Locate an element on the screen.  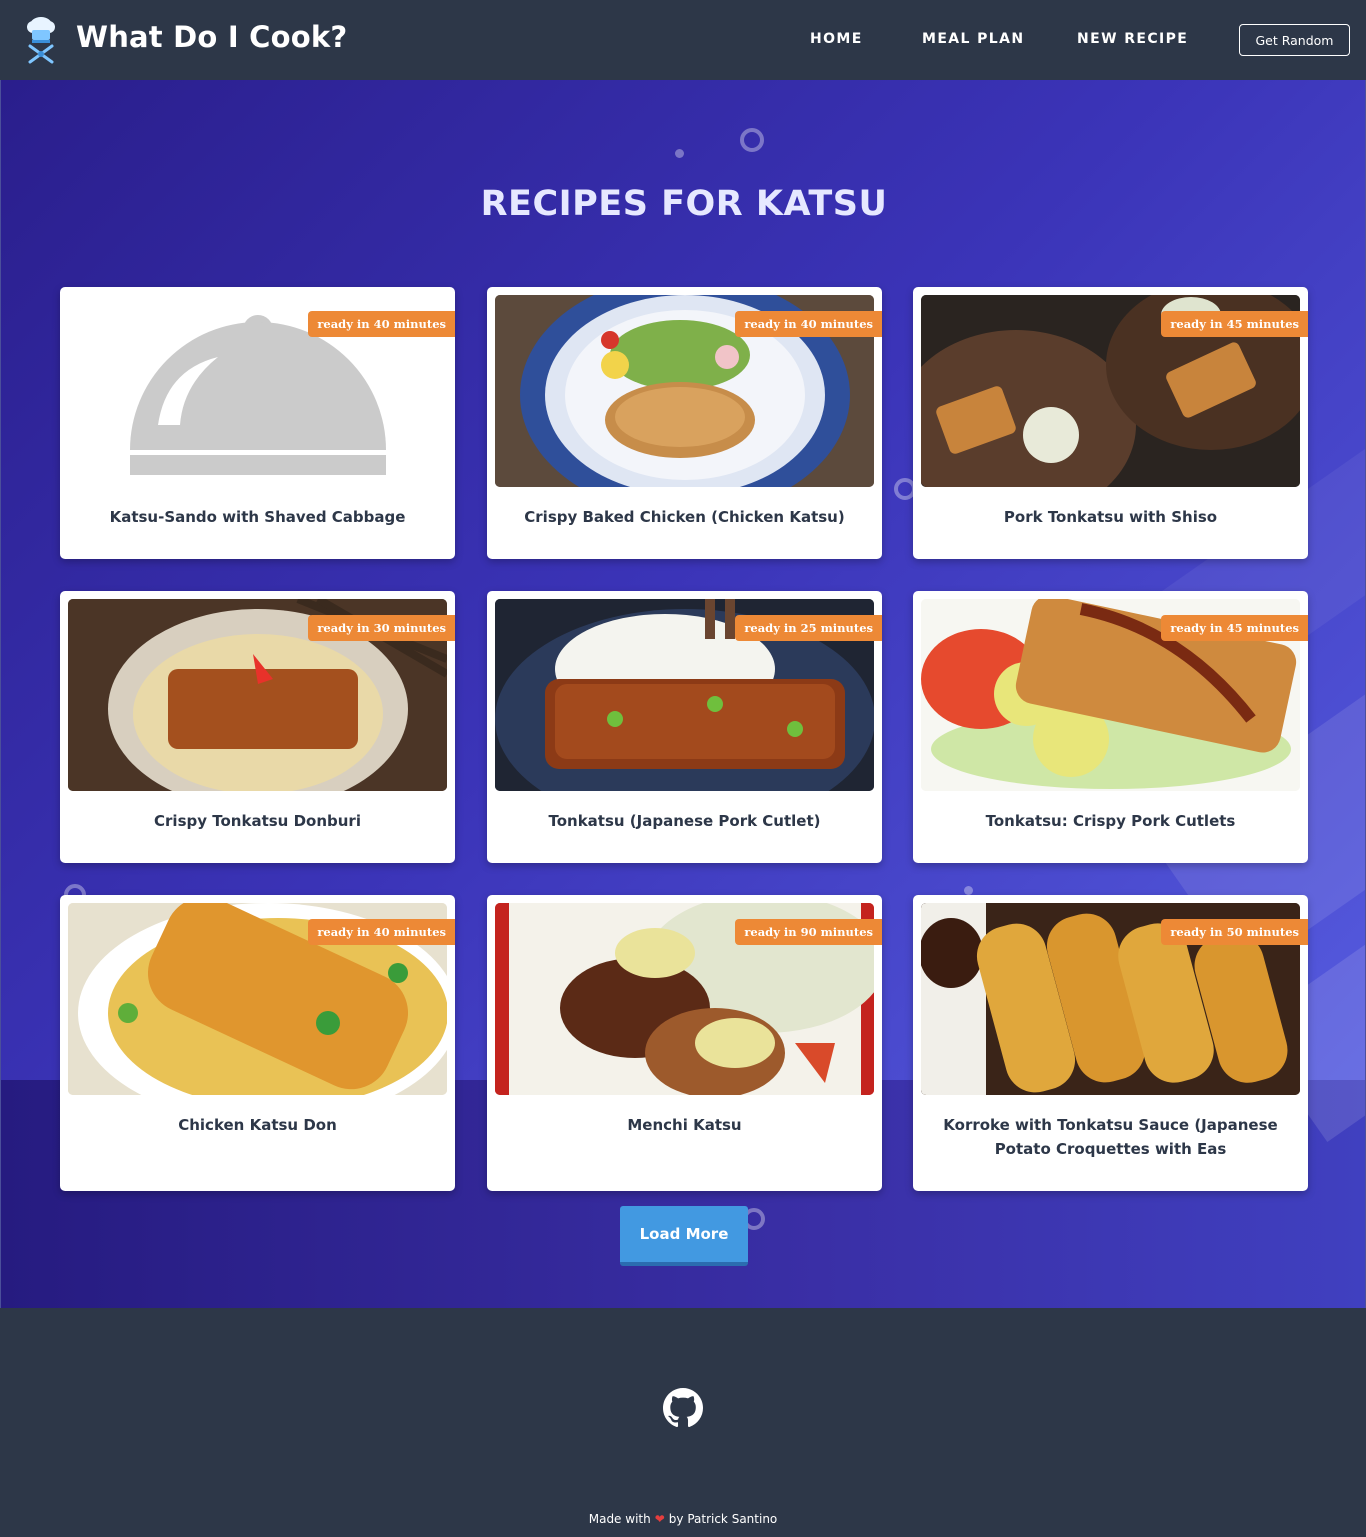
site-footer: Made with ❤ by Patrick Santino is located at coordinates (683, 1422).